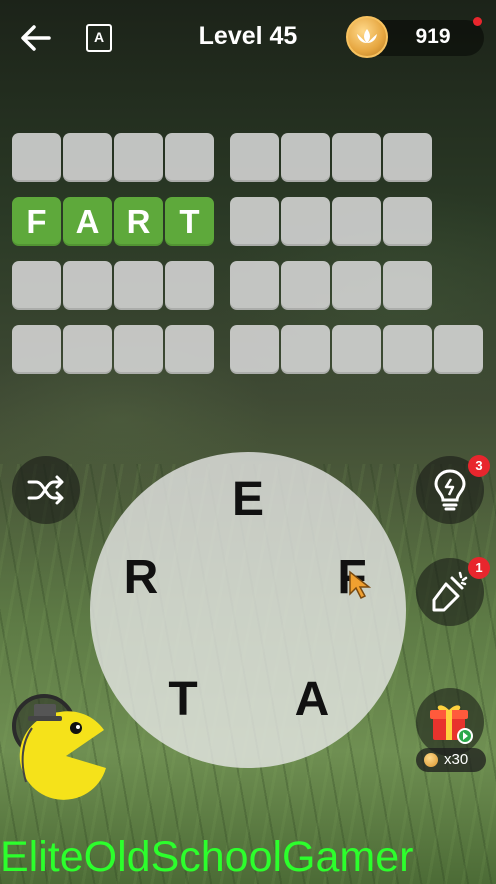  What do you see at coordinates (141, 578) in the screenshot?
I see `wheel-letter: R` at bounding box center [141, 578].